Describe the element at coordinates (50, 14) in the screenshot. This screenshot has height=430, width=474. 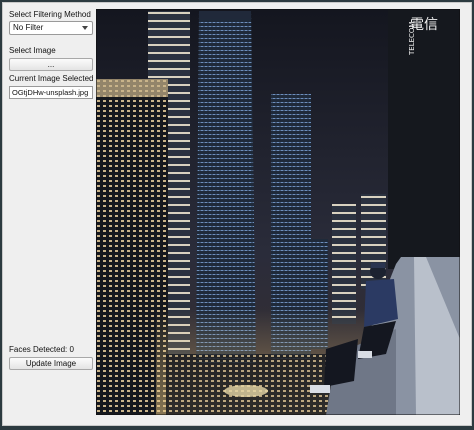
I see `filter-method-label: Select Filtering Method` at that location.